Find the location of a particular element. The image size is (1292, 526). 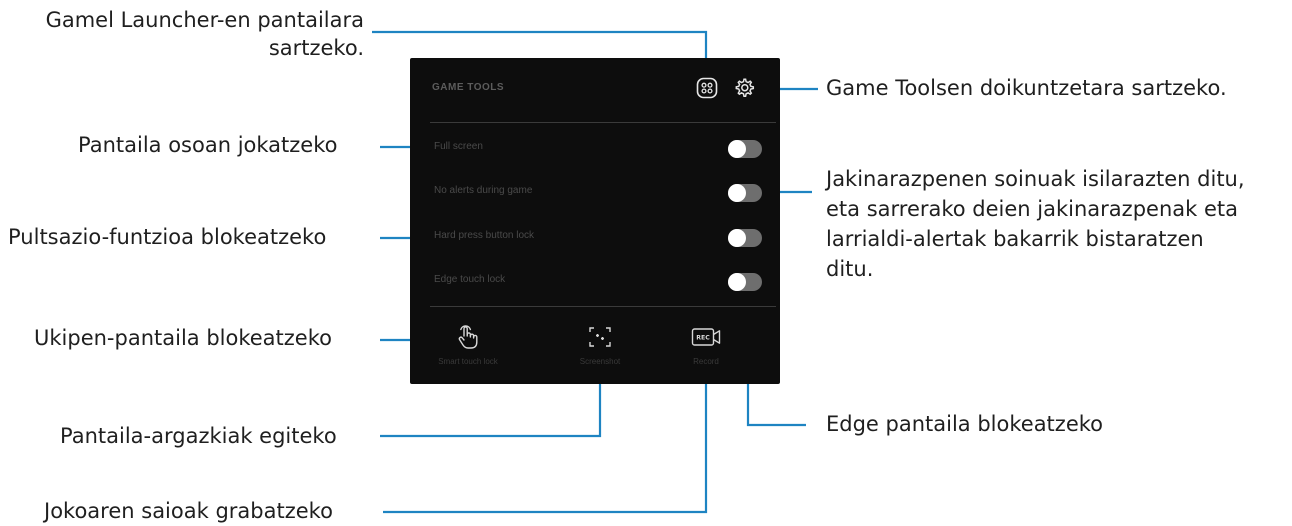

row-full-screen: Full screen is located at coordinates (603, 149).